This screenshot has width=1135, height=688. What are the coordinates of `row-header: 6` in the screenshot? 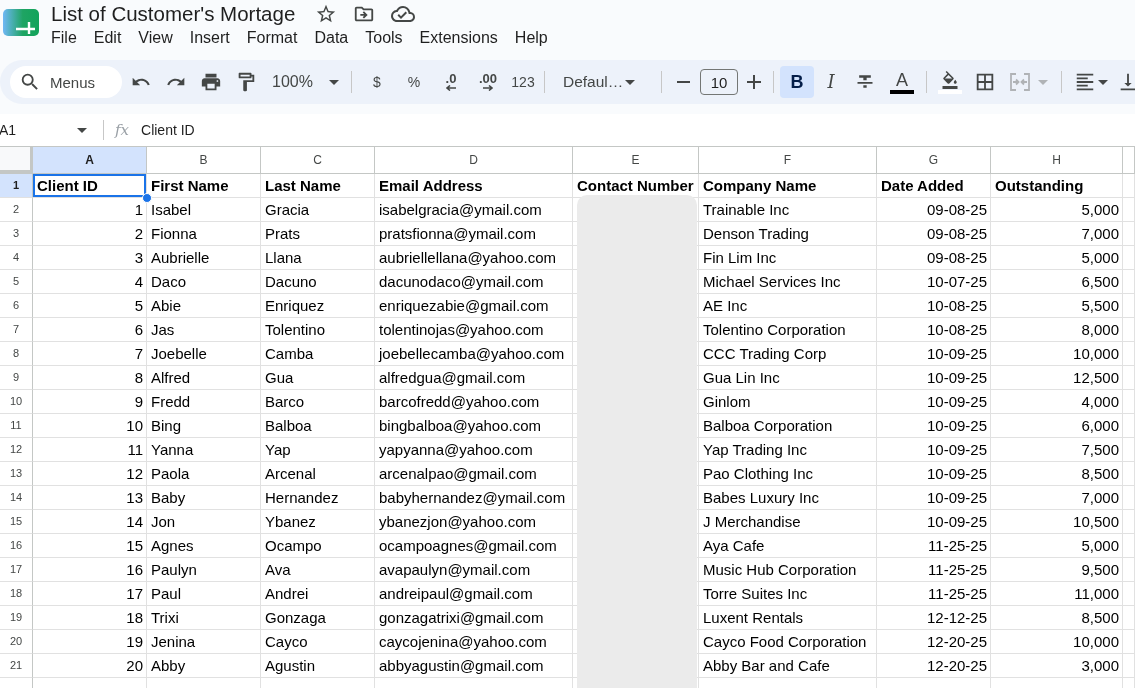 It's located at (16, 306).